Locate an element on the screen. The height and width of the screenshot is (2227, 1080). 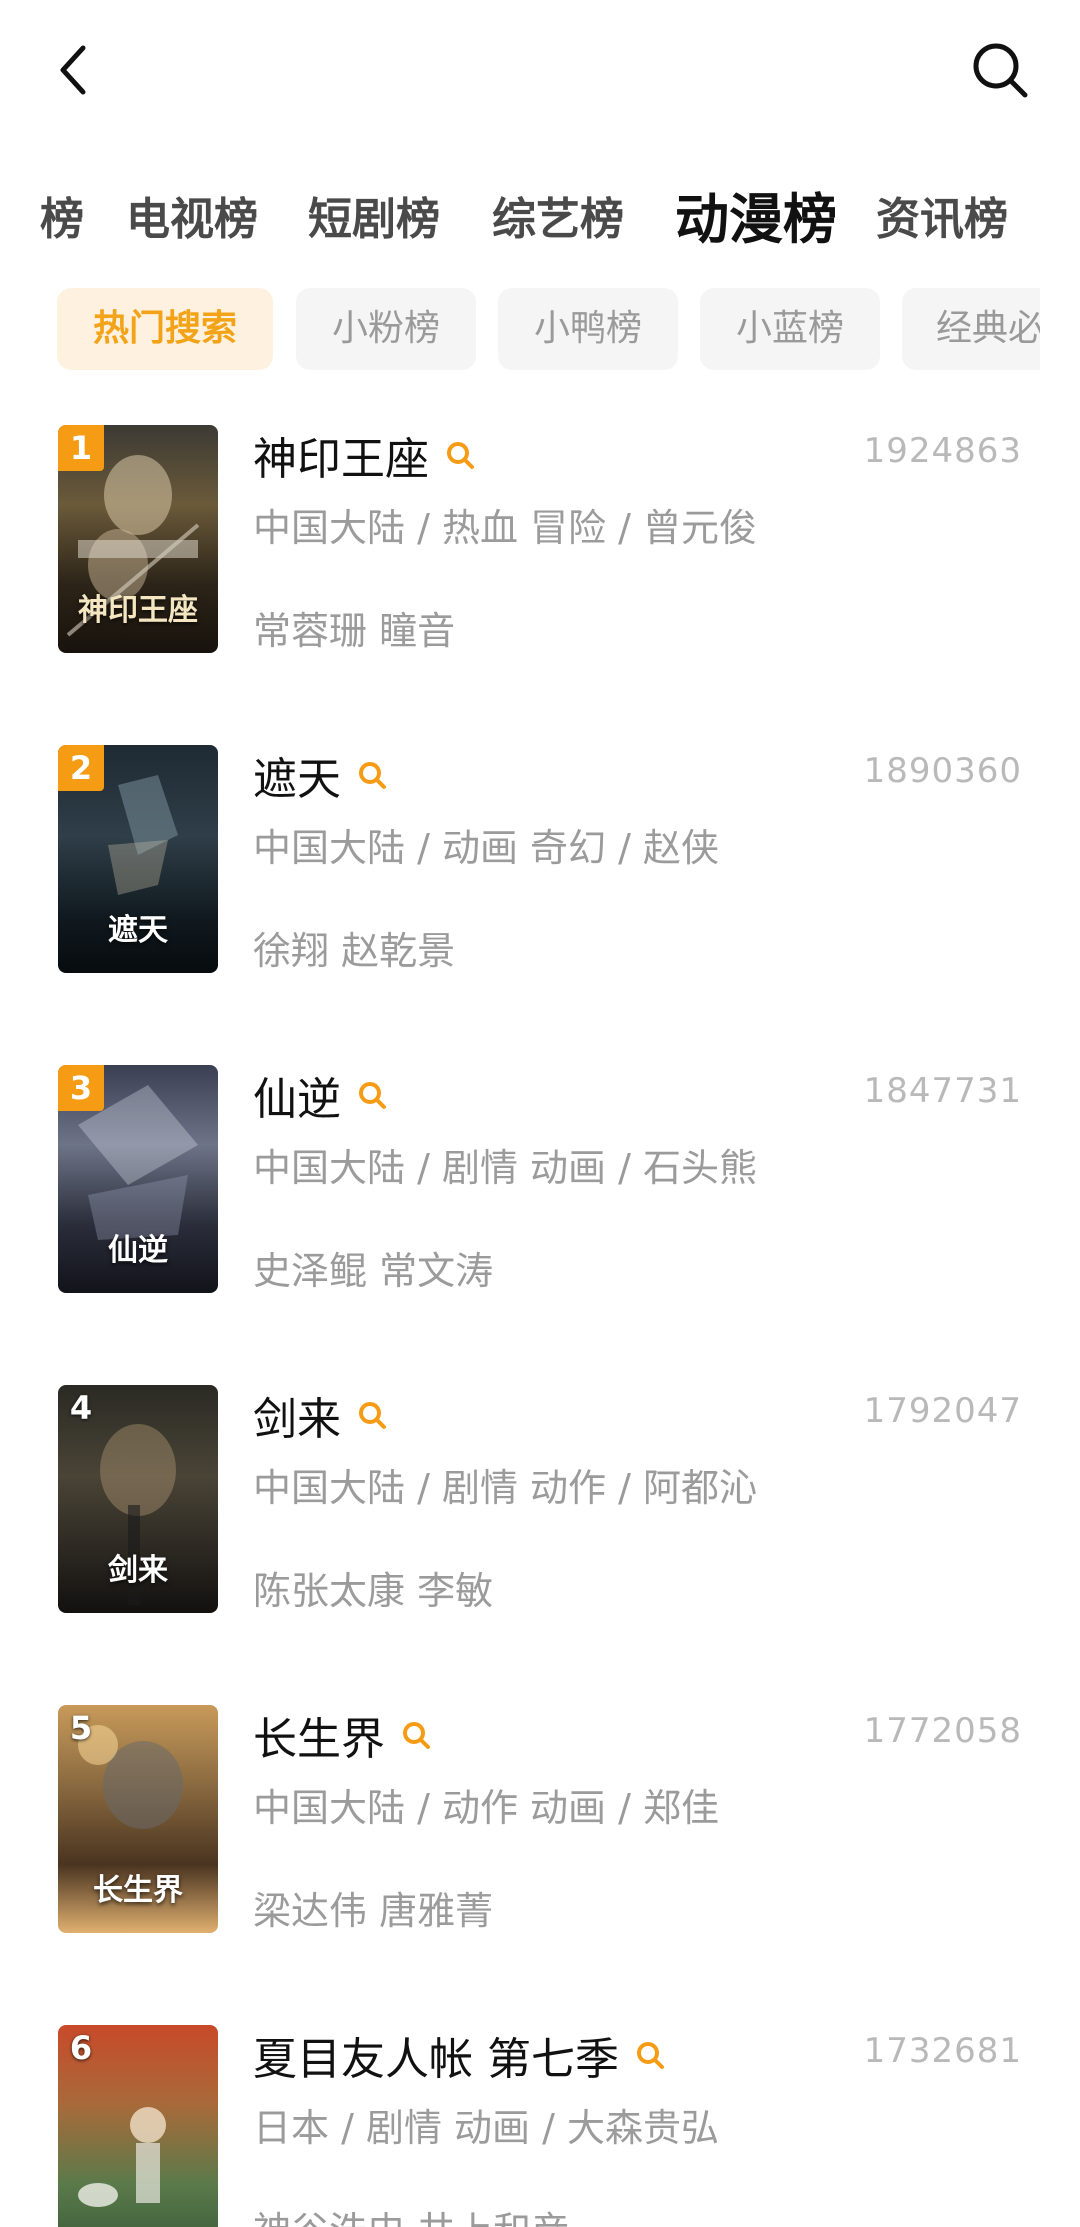
poster-image: 神印王座 1 is located at coordinates (138, 539).